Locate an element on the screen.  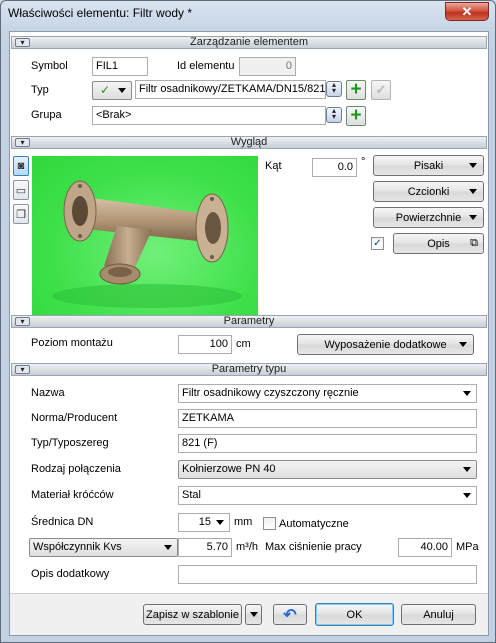
description-button: Opis ⧉ is located at coordinates (438, 243).